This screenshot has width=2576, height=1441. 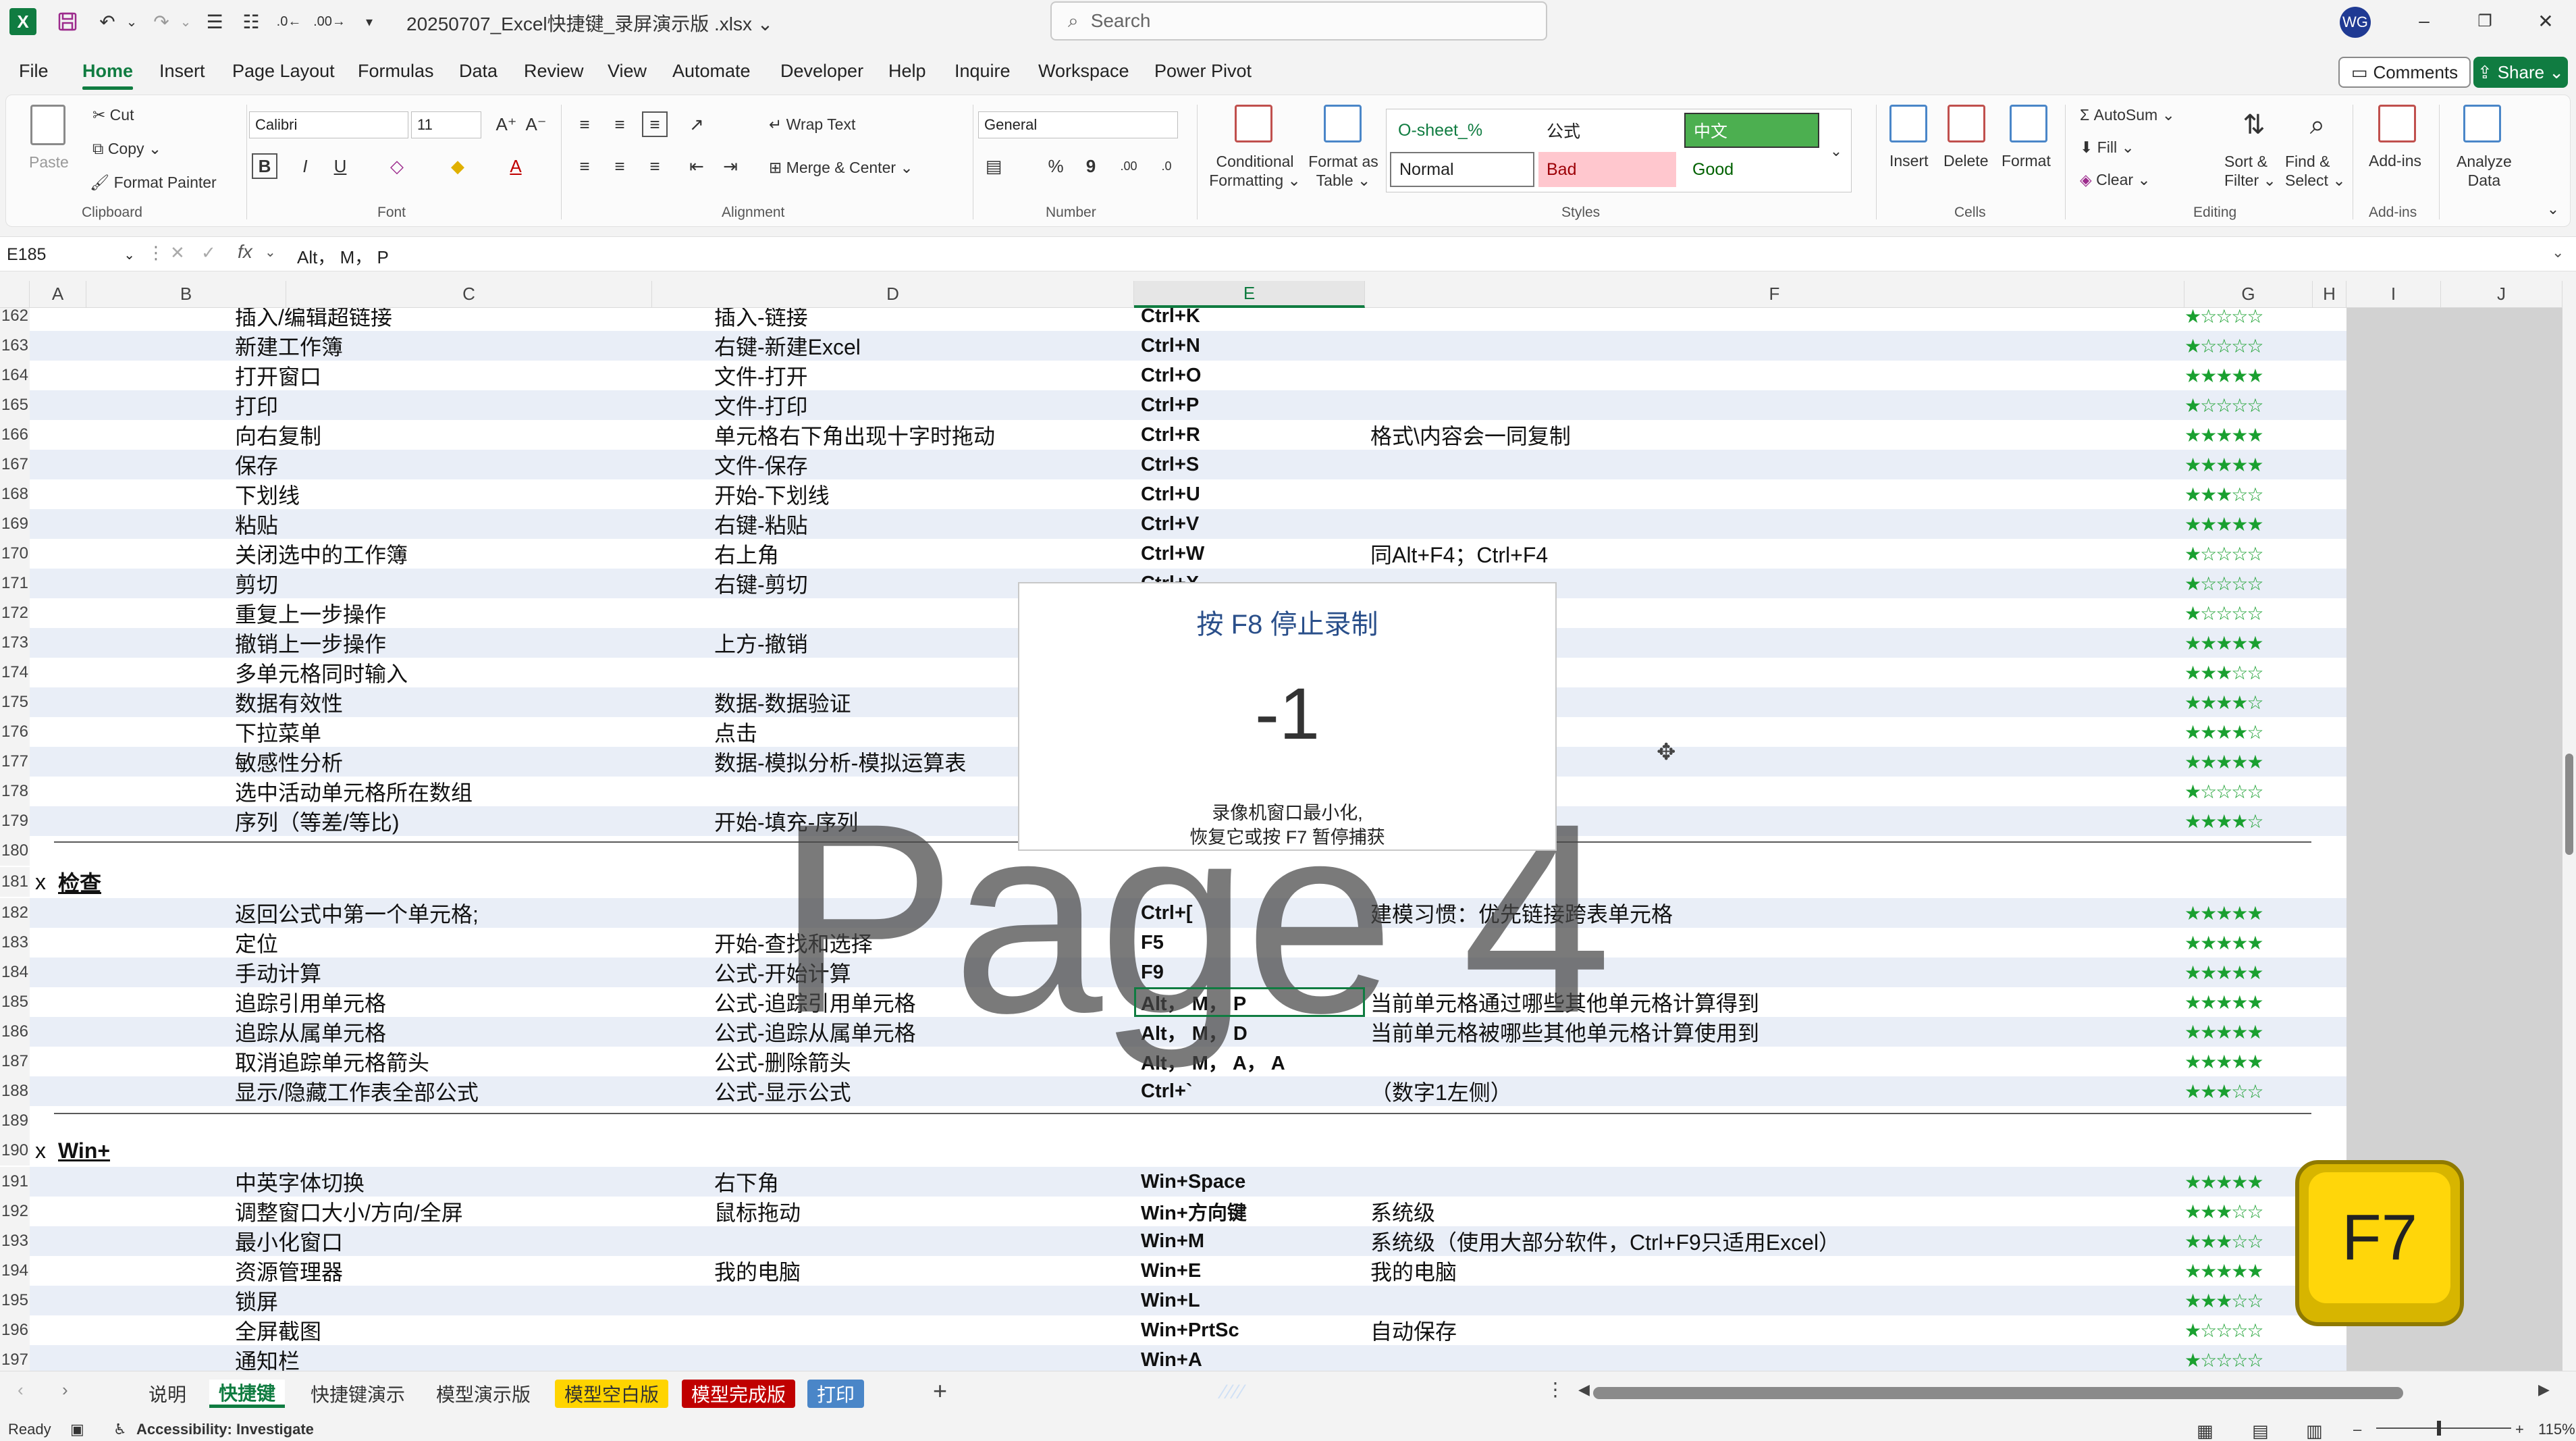 I want to click on sheet-tab: 快捷键演示, so click(x=357, y=1394).